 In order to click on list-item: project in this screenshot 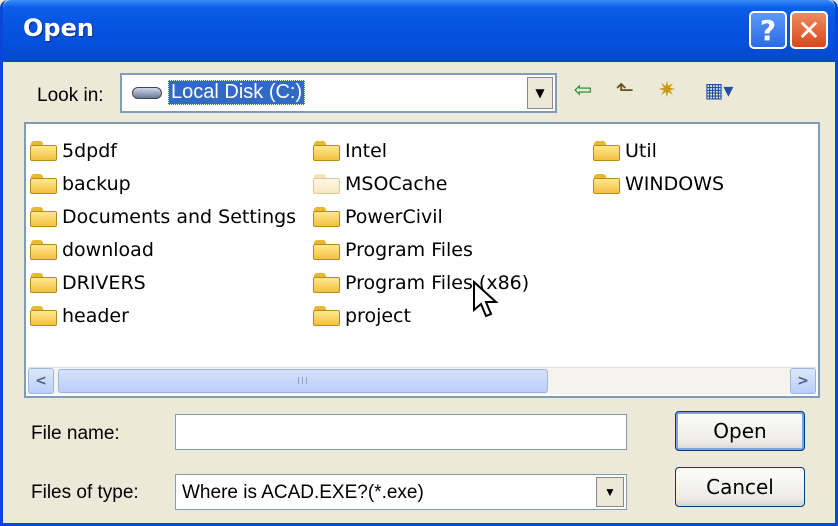, I will do `click(362, 316)`.